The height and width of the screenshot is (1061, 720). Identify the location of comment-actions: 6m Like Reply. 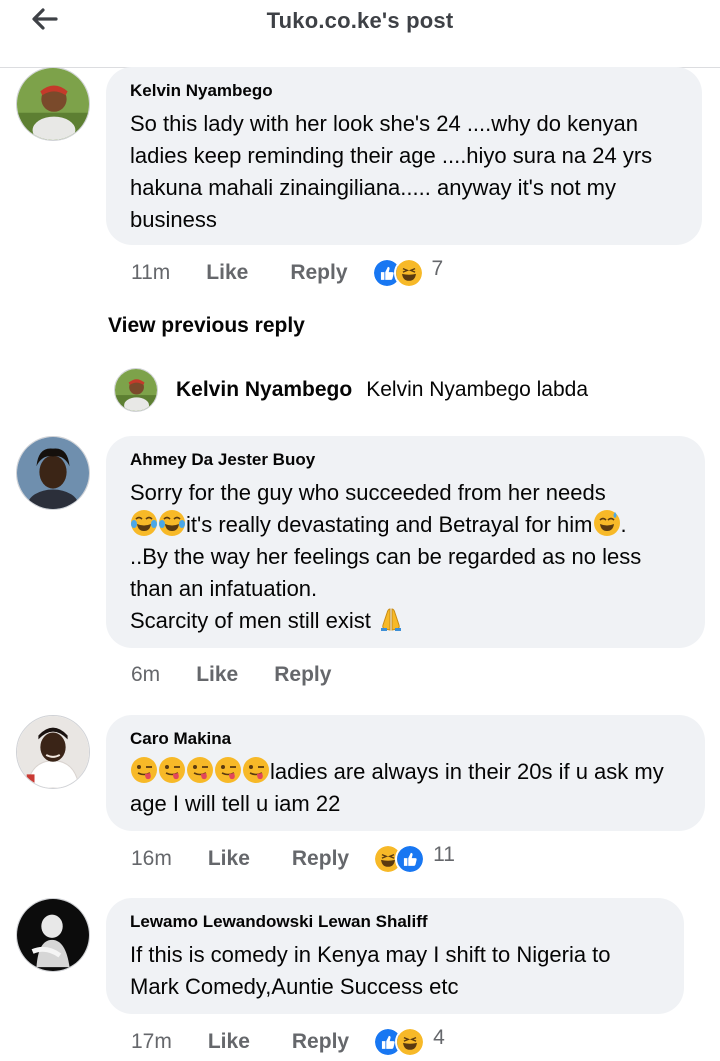
(231, 675).